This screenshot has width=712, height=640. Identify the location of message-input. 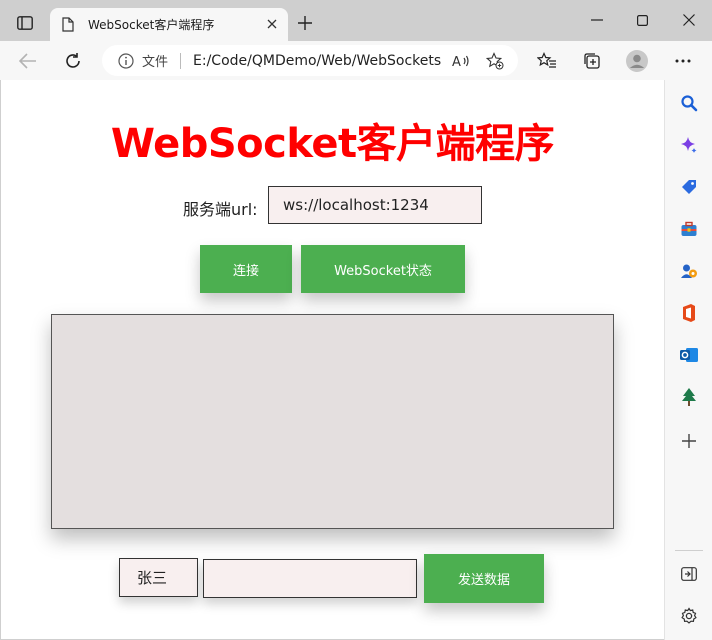
(310, 578).